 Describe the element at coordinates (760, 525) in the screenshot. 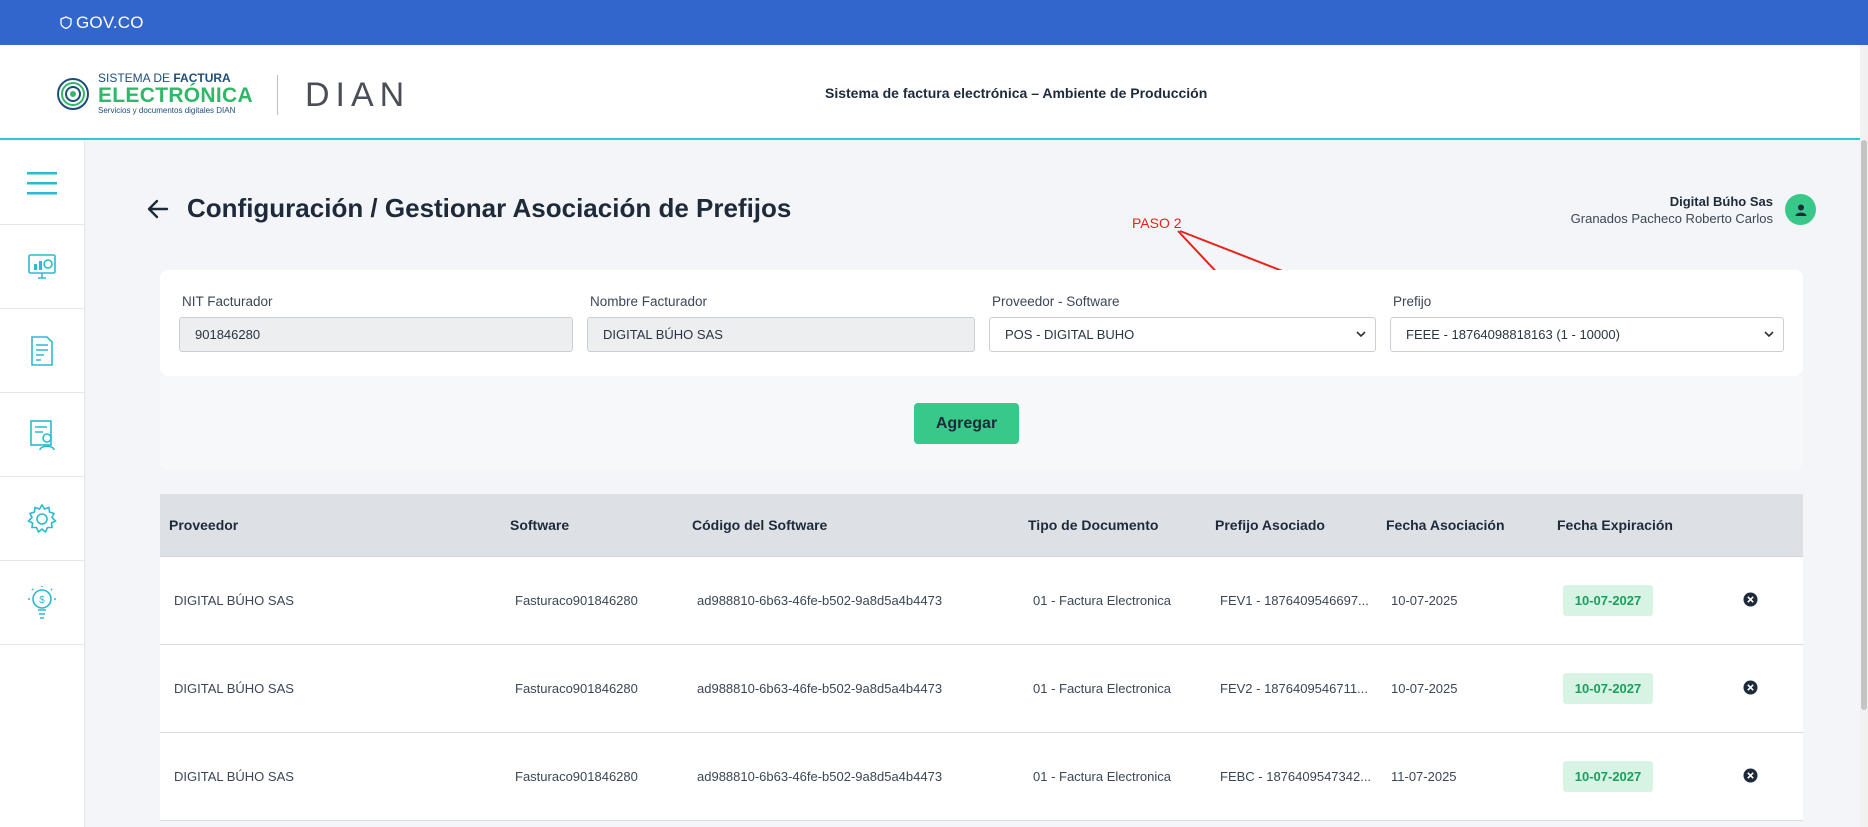

I see `col-codigo: Código del Software` at that location.